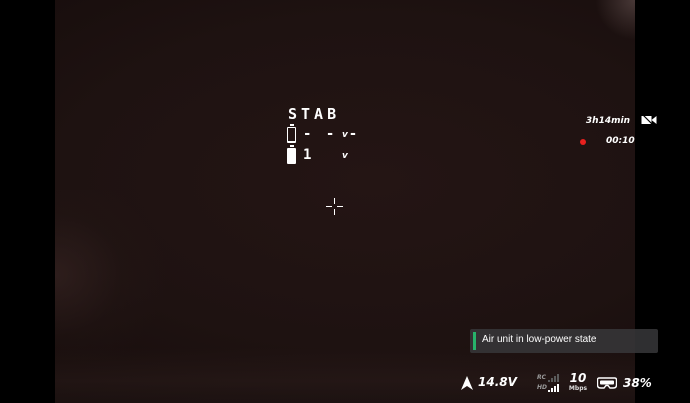  I want to click on goggles-icon, so click(607, 383).